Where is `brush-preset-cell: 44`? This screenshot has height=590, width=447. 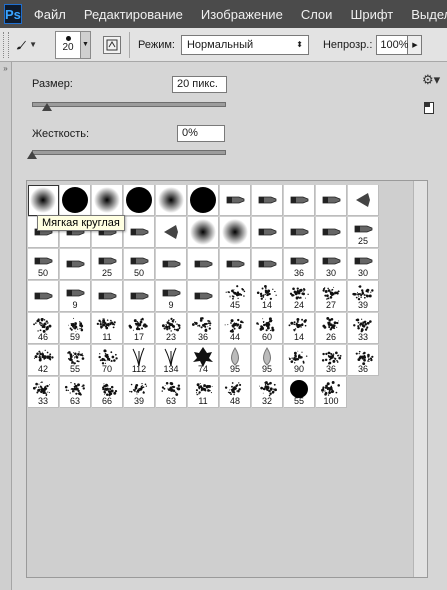 brush-preset-cell: 44 is located at coordinates (235, 328).